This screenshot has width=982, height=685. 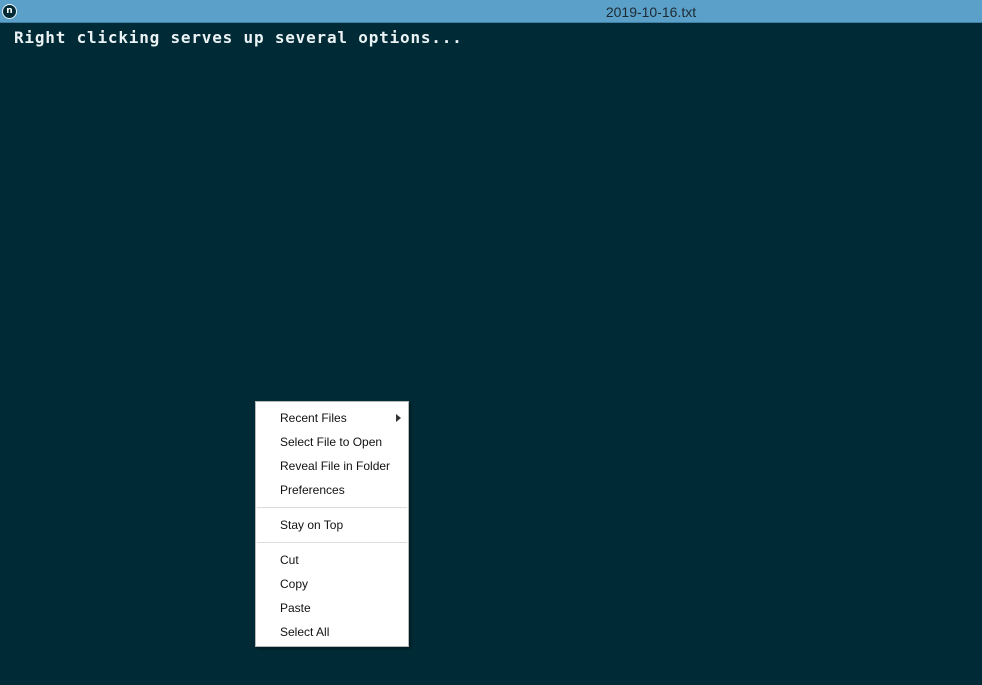 I want to click on menu-item-stay-on-top: Stay on Top, so click(x=332, y=525).